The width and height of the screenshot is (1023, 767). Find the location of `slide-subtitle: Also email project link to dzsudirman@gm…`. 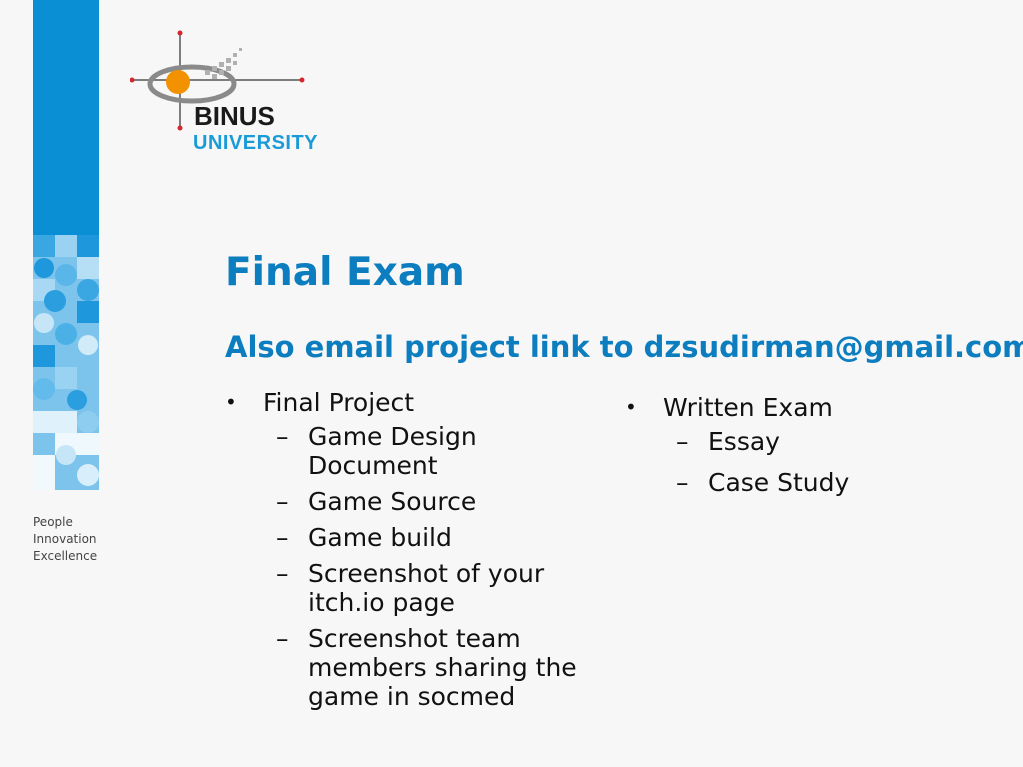

slide-subtitle: Also email project link to dzsudirman@gm… is located at coordinates (624, 347).